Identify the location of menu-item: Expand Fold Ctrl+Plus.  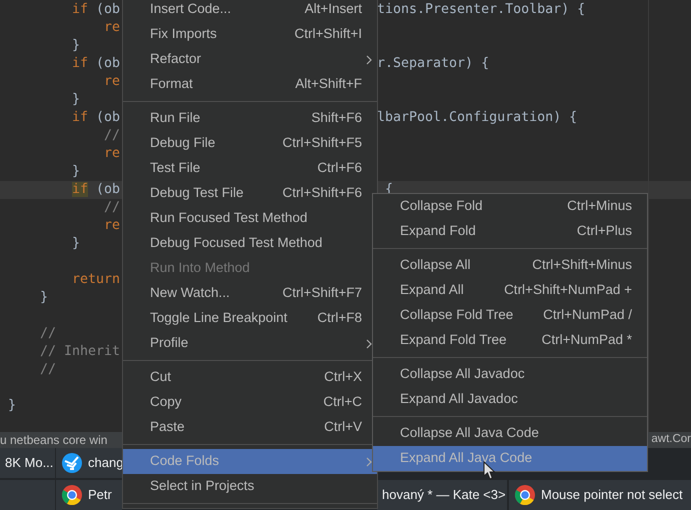
(510, 231).